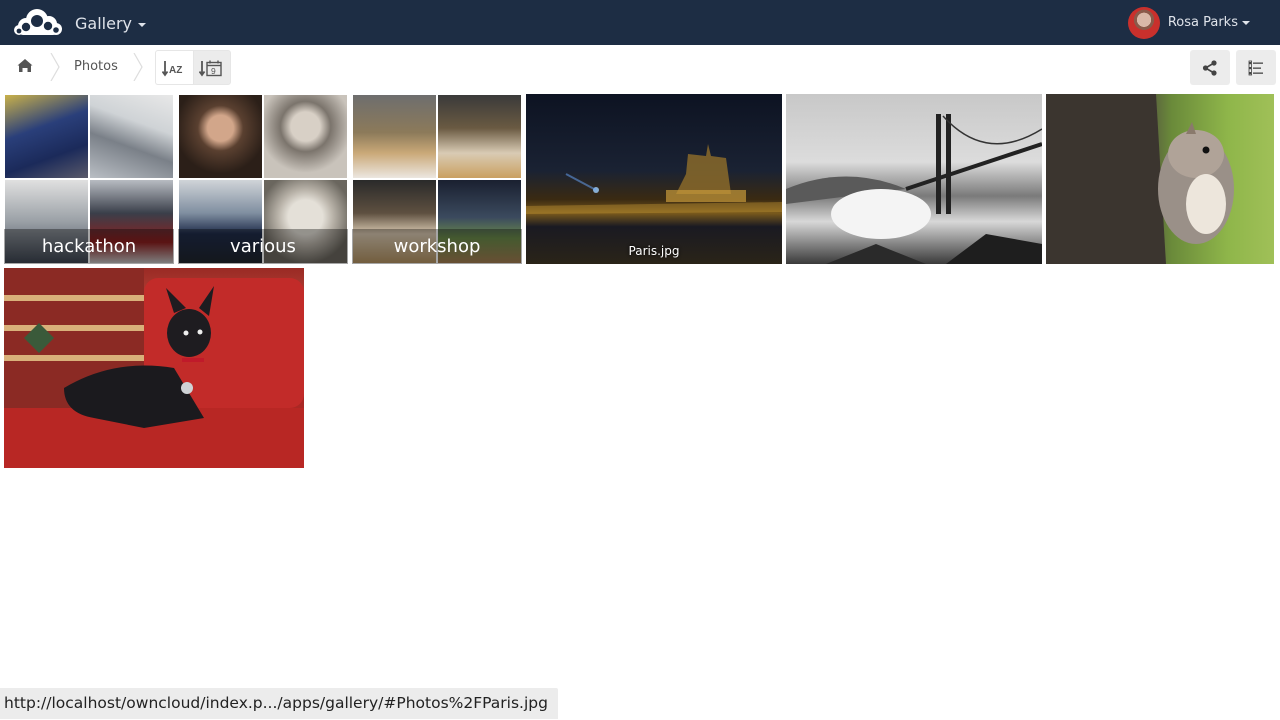 This screenshot has height=720, width=1280. What do you see at coordinates (1143, 22) in the screenshot?
I see `avatar` at bounding box center [1143, 22].